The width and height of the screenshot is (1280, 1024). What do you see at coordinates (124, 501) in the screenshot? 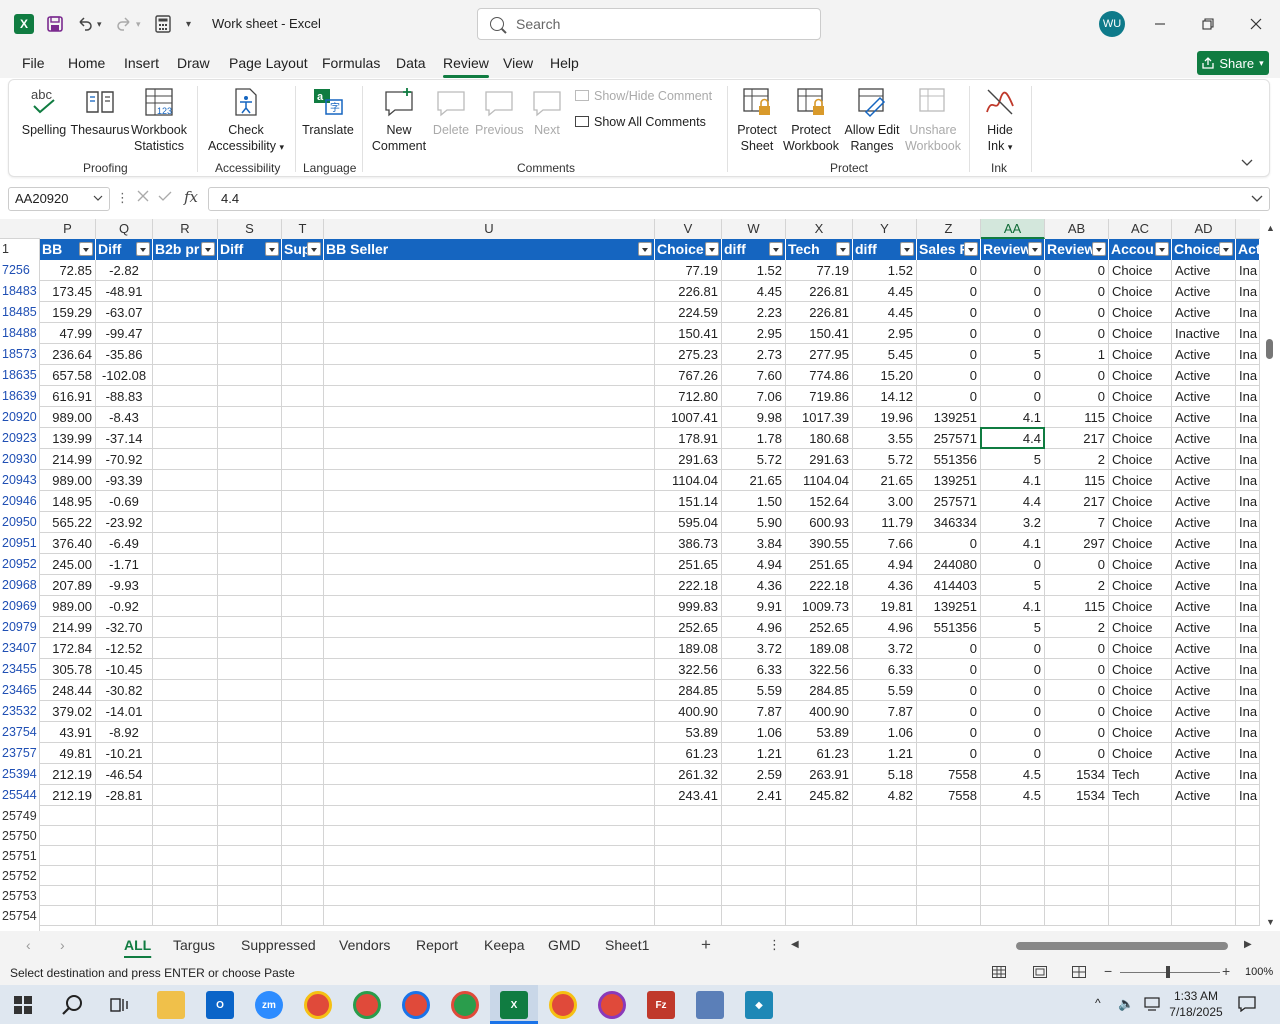
I see `table-cell: -0.69` at bounding box center [124, 501].